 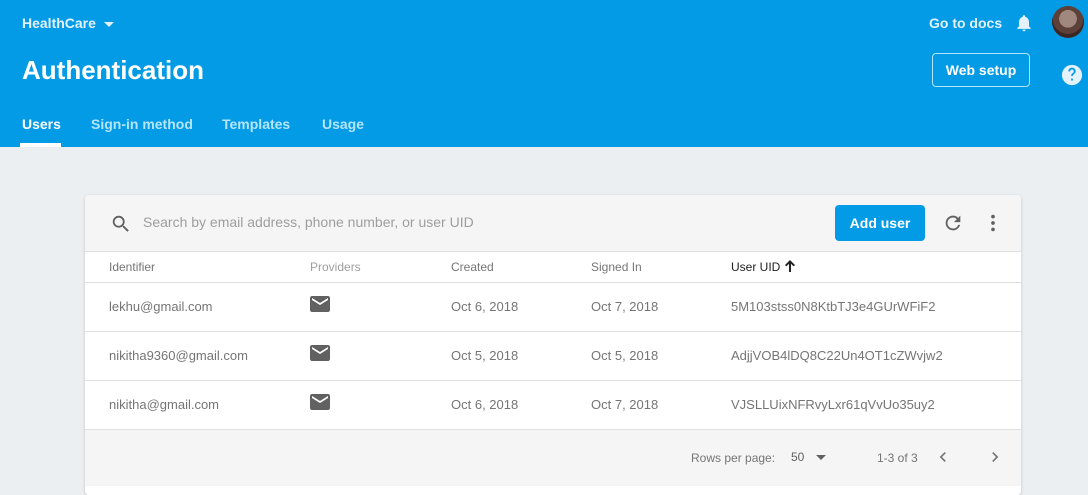 I want to click on tab-sign-in-method: Sign-in method, so click(x=142, y=124).